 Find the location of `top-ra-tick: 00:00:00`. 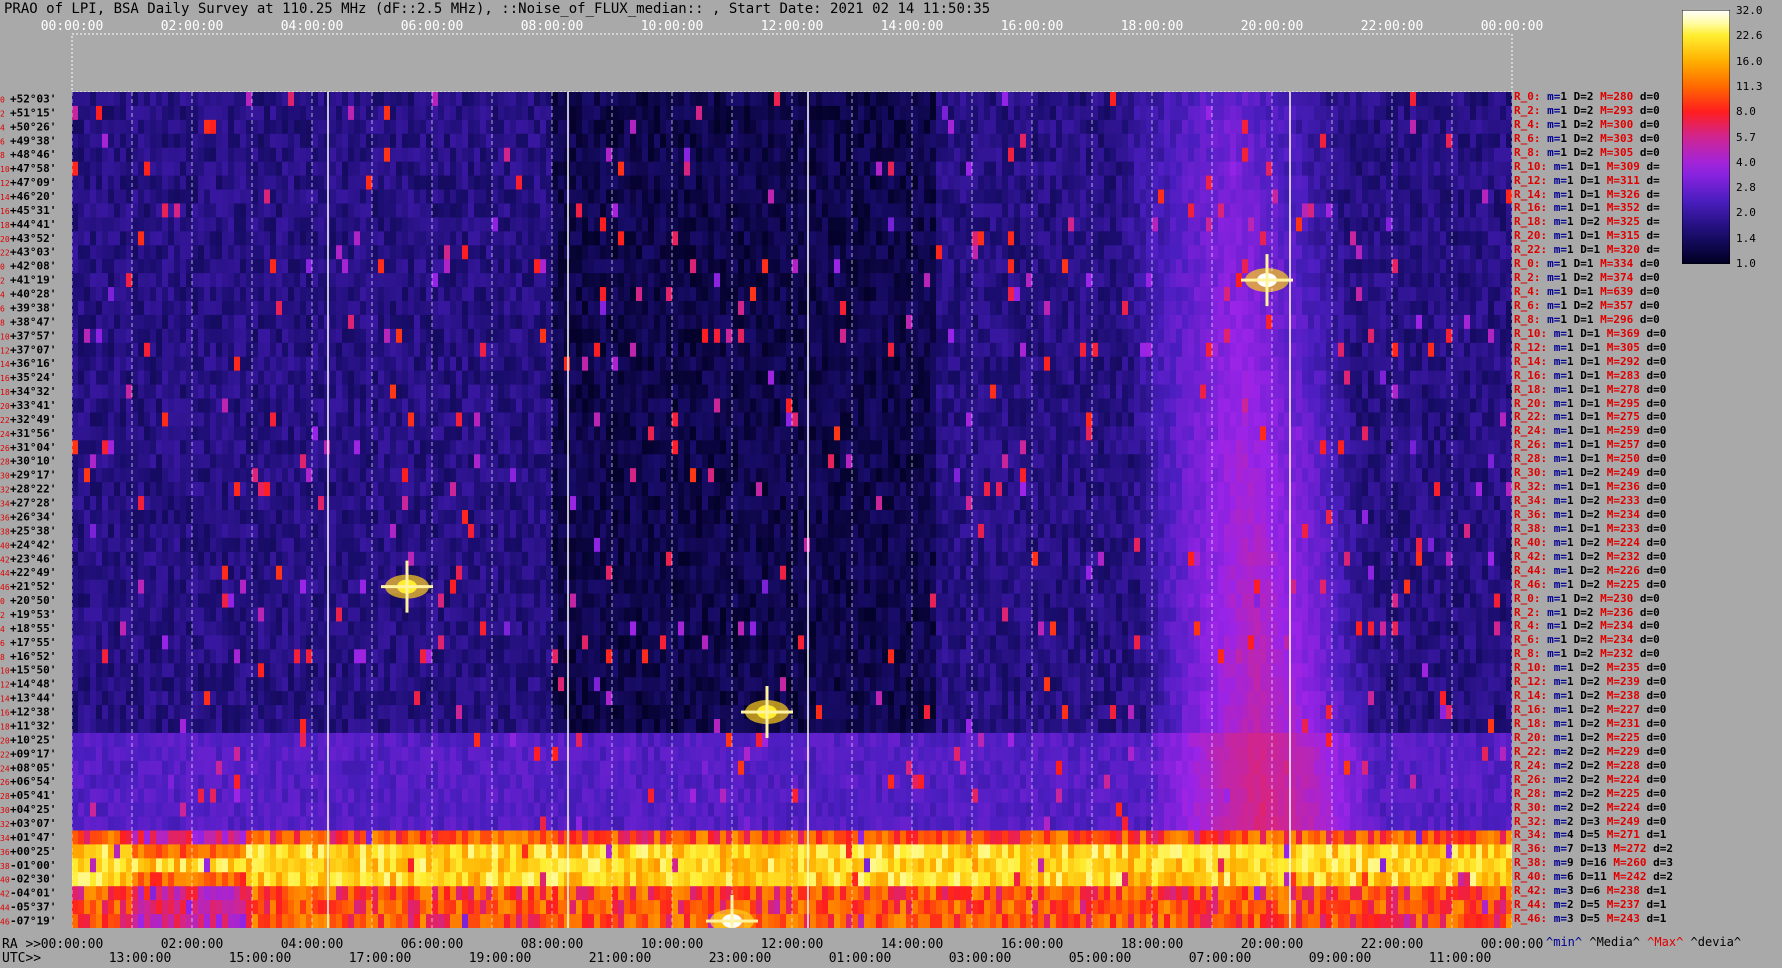

top-ra-tick: 00:00:00 is located at coordinates (1512, 26).